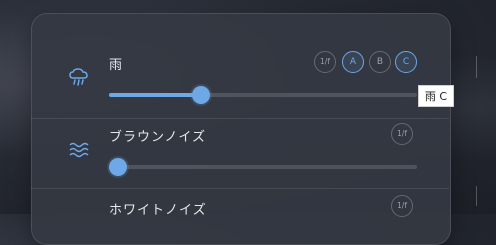  I want to click on variant-chip-a: A, so click(353, 62).